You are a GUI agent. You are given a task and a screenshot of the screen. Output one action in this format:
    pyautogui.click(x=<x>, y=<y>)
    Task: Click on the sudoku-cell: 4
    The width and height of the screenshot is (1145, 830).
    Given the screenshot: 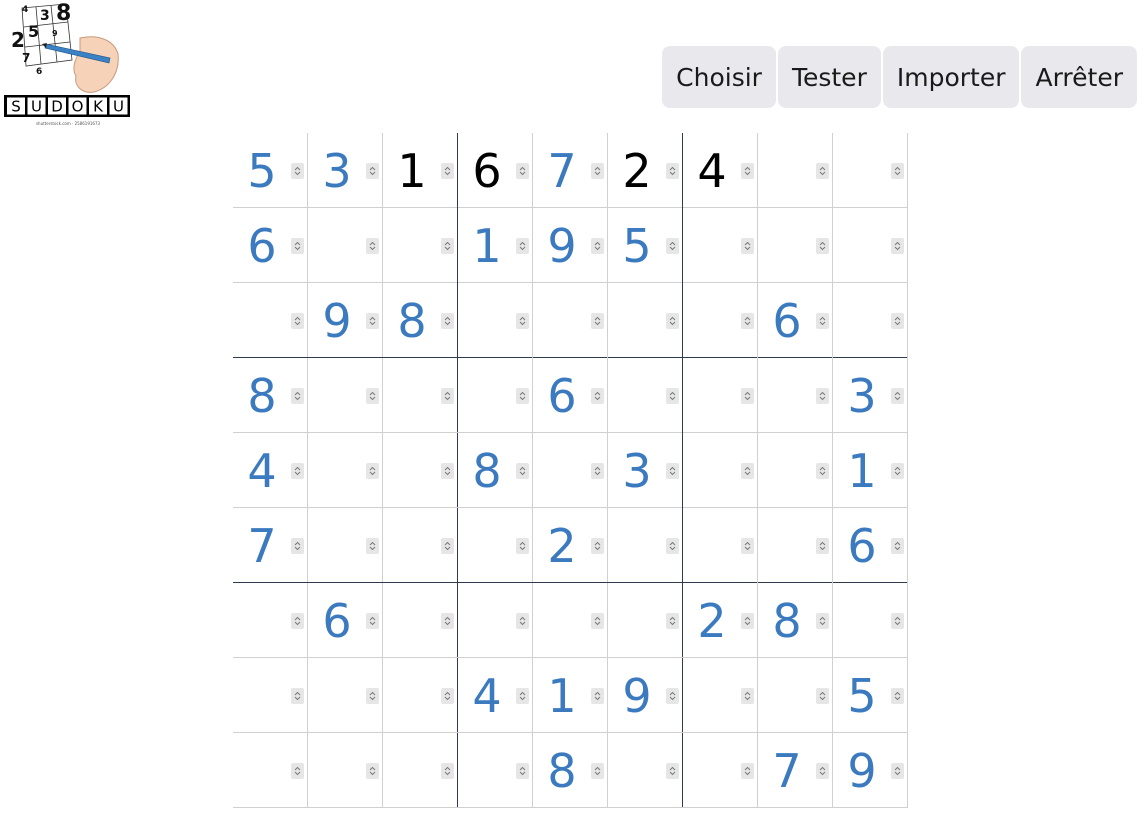 What is the action you would take?
    pyautogui.click(x=495, y=695)
    